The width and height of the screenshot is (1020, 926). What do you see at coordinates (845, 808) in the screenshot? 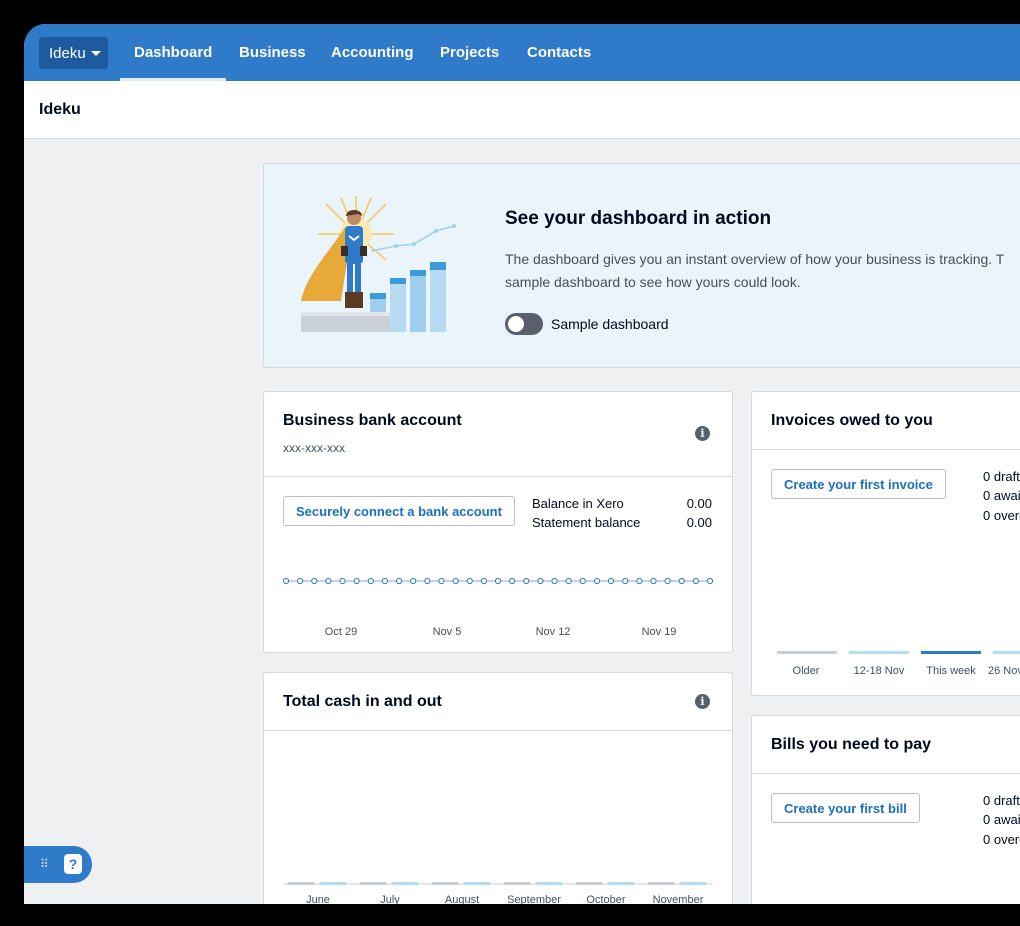
I see `create-first-bill-button: Create your first bill` at bounding box center [845, 808].